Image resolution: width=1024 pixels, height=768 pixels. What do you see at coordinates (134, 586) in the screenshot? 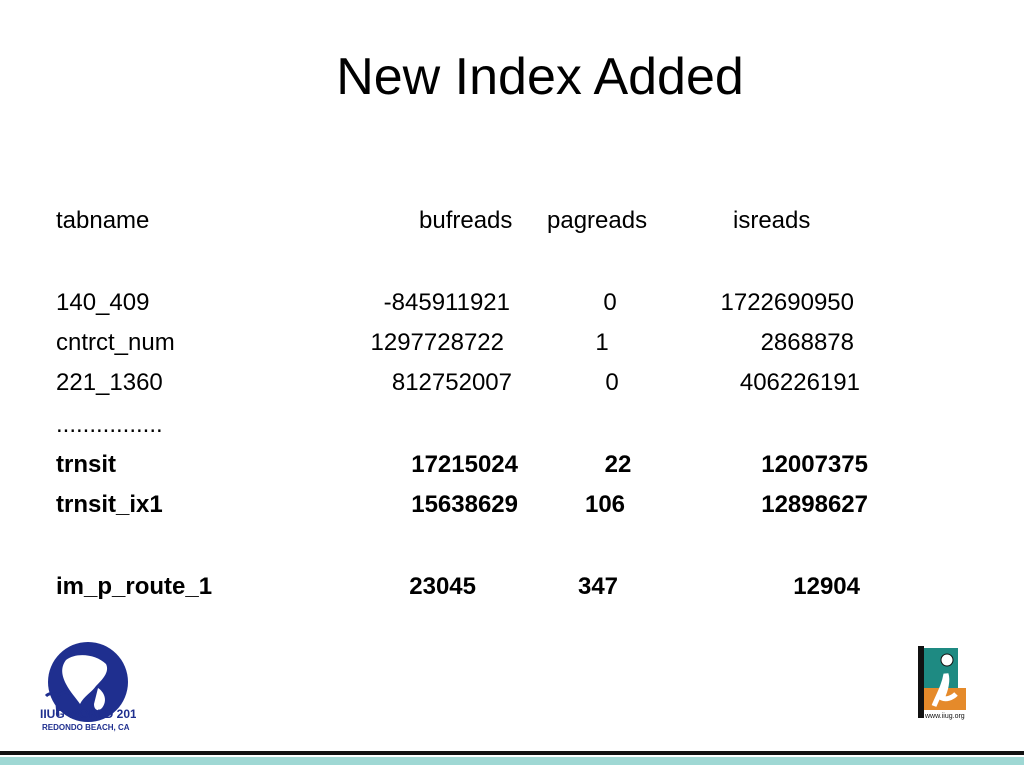
I see `table-row-tabname: im_p_route_1` at bounding box center [134, 586].